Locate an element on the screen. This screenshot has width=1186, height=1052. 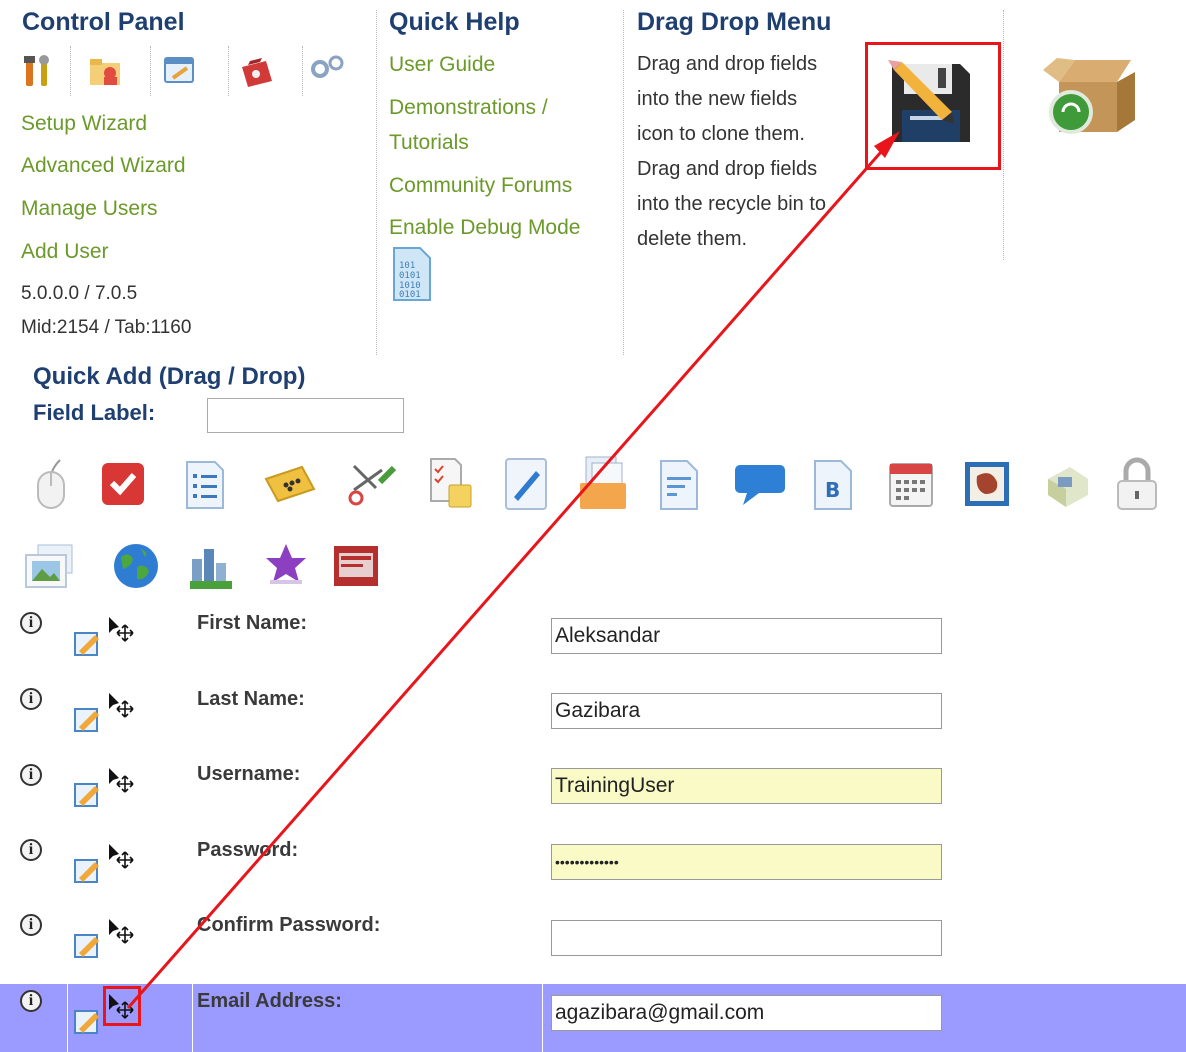
field-label: Password: is located at coordinates (248, 850).